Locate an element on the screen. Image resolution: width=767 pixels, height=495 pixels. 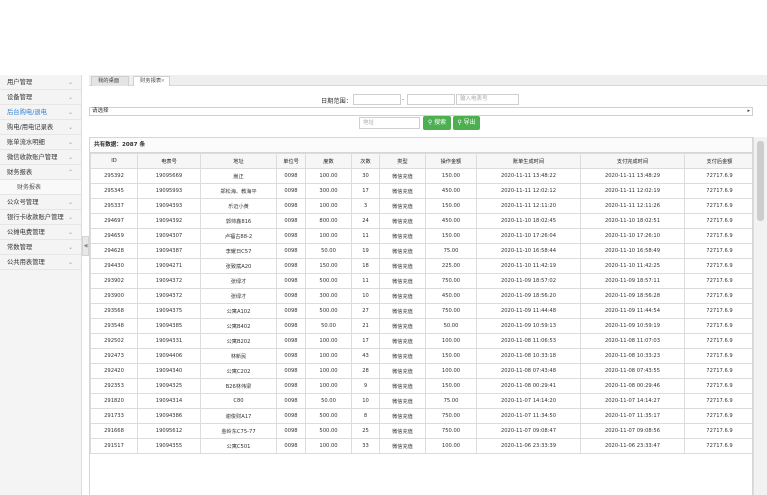
table-cell: 嵩正 is located at coordinates (238, 176).